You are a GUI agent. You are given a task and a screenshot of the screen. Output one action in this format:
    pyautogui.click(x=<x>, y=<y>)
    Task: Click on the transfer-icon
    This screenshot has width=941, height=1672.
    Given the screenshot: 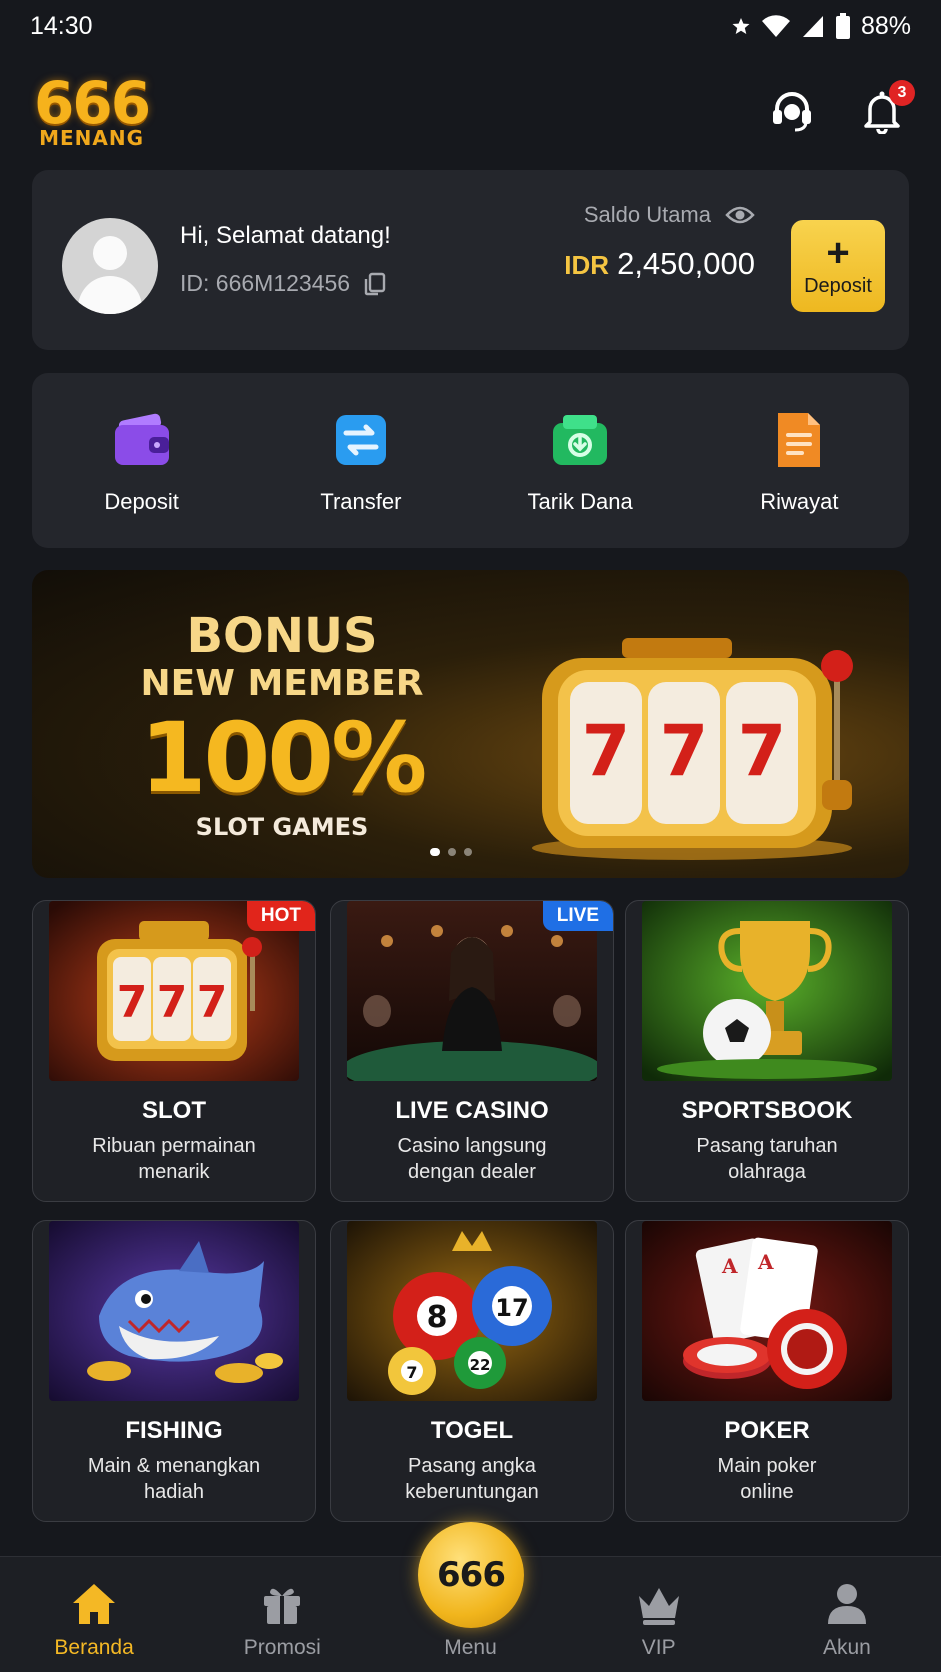 What is the action you would take?
    pyautogui.click(x=360, y=440)
    